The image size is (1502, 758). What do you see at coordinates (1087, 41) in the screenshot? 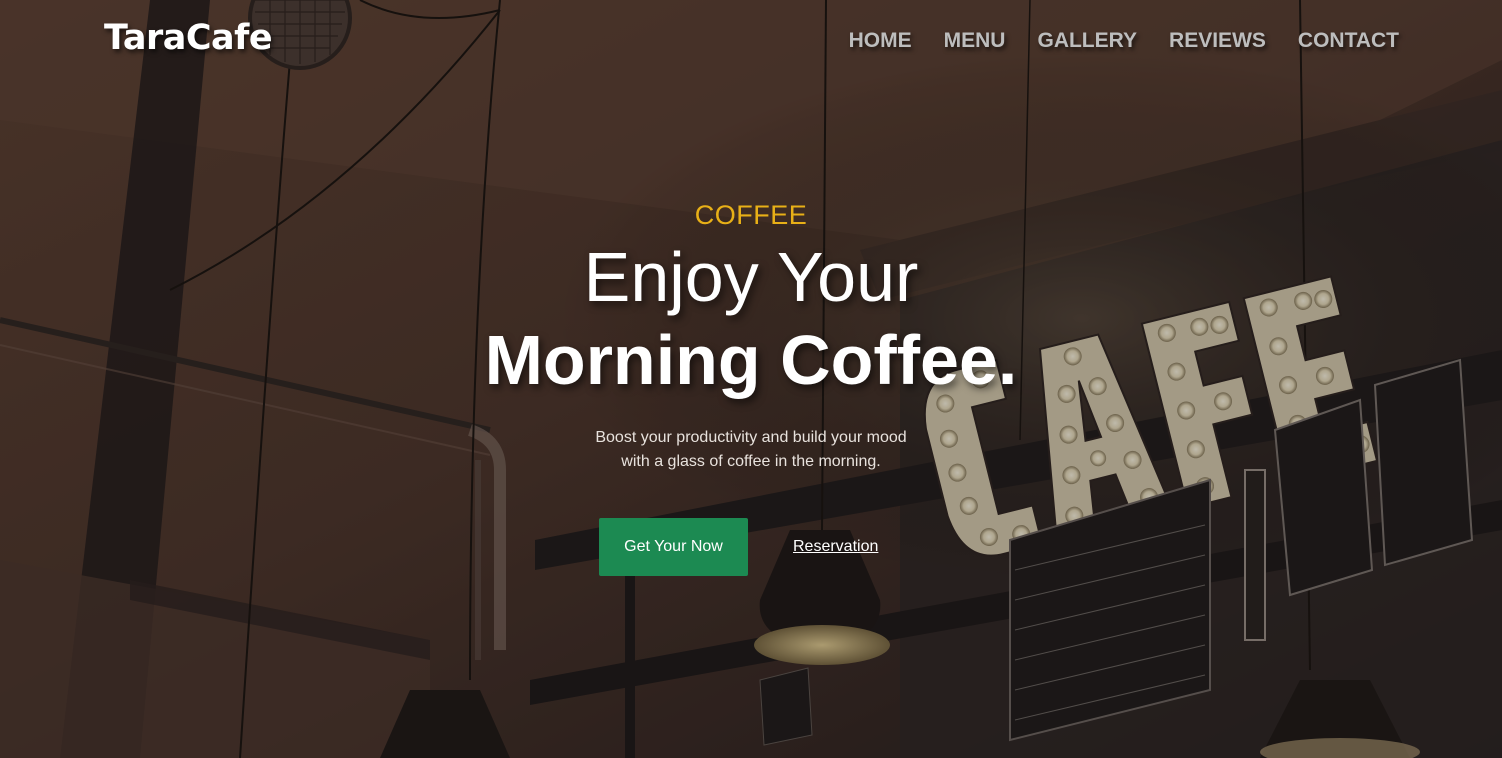
I see `nav-item-gallery: GALLERY` at bounding box center [1087, 41].